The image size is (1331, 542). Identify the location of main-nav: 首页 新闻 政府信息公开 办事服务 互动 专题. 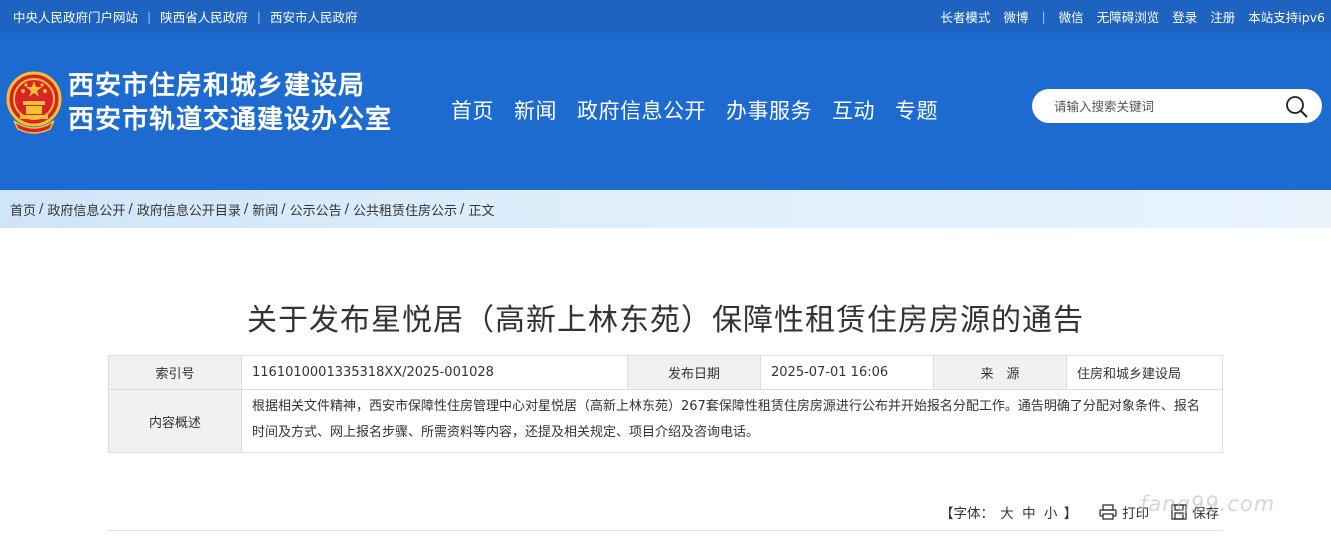
(704, 110).